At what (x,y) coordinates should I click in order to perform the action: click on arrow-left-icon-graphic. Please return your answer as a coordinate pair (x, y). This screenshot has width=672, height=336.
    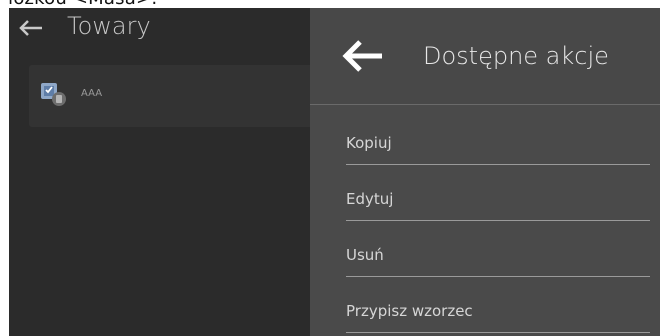
    Looking at the image, I should click on (30, 28).